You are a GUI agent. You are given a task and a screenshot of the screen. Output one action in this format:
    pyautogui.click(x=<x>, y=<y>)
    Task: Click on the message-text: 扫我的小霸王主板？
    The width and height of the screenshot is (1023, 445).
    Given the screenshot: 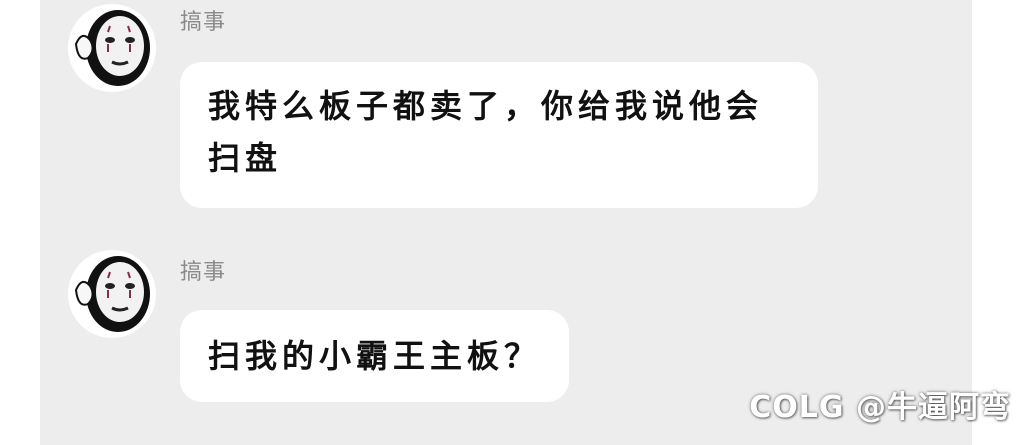 What is the action you would take?
    pyautogui.click(x=375, y=356)
    